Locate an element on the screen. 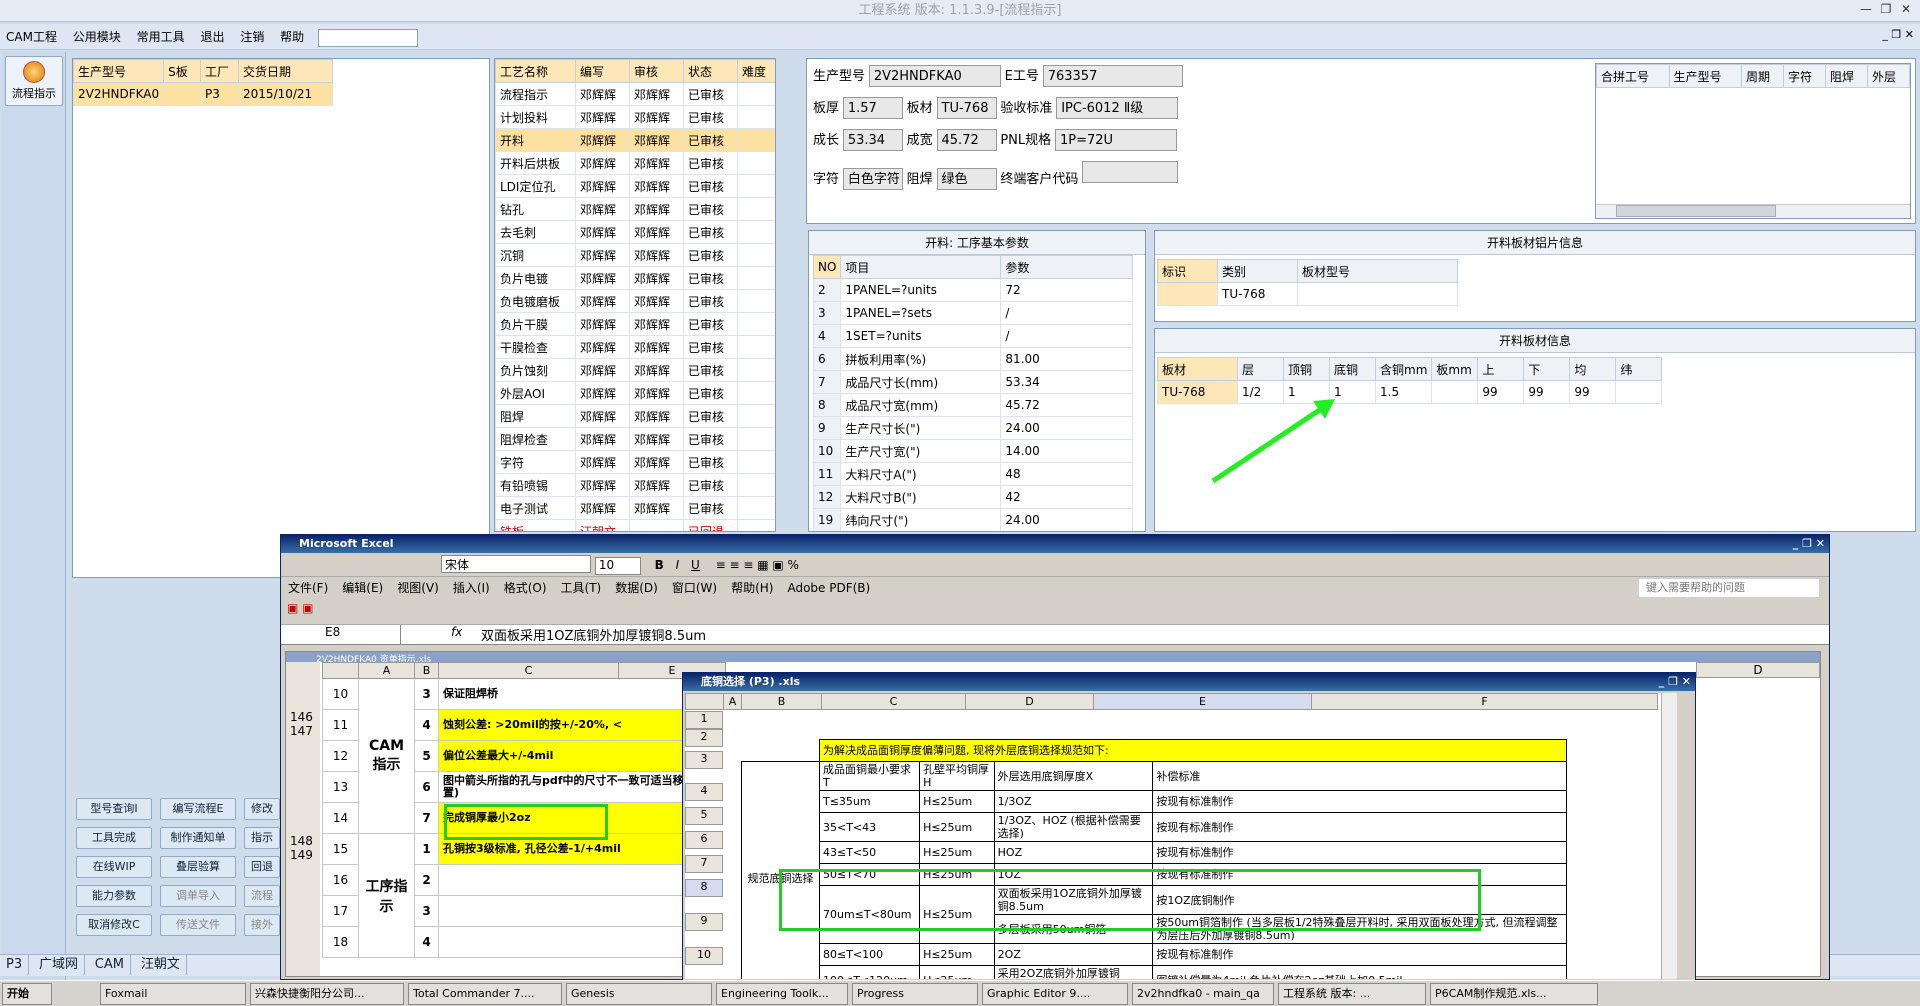  formula-input: 双面板采用1OZ底铜外加厚镀铜8.5um is located at coordinates (593, 634).